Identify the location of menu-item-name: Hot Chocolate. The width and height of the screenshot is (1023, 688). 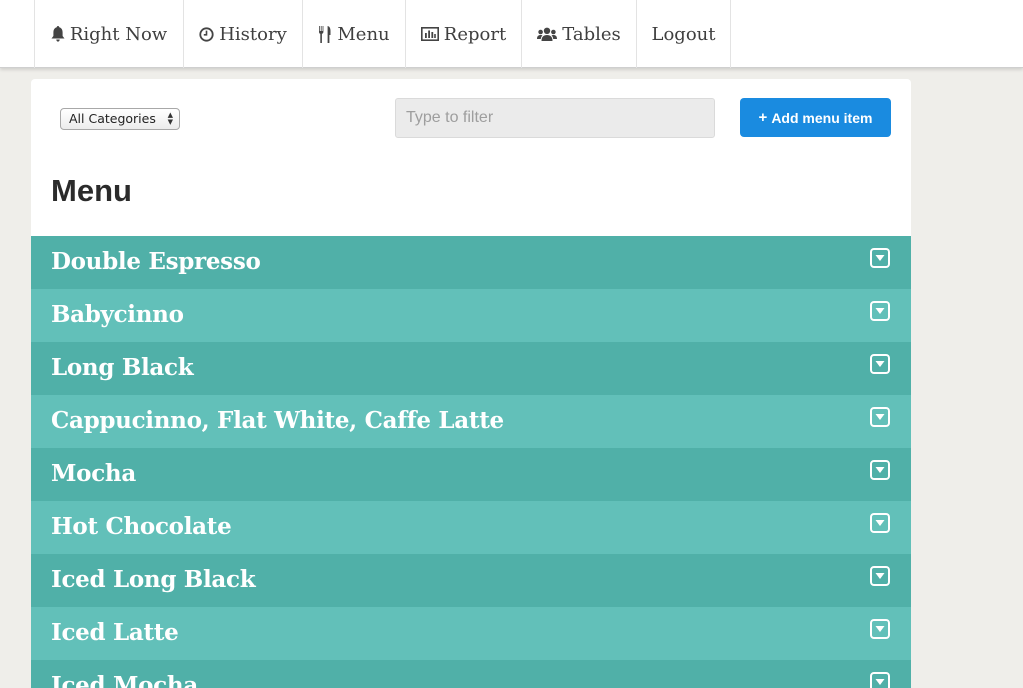
(141, 526).